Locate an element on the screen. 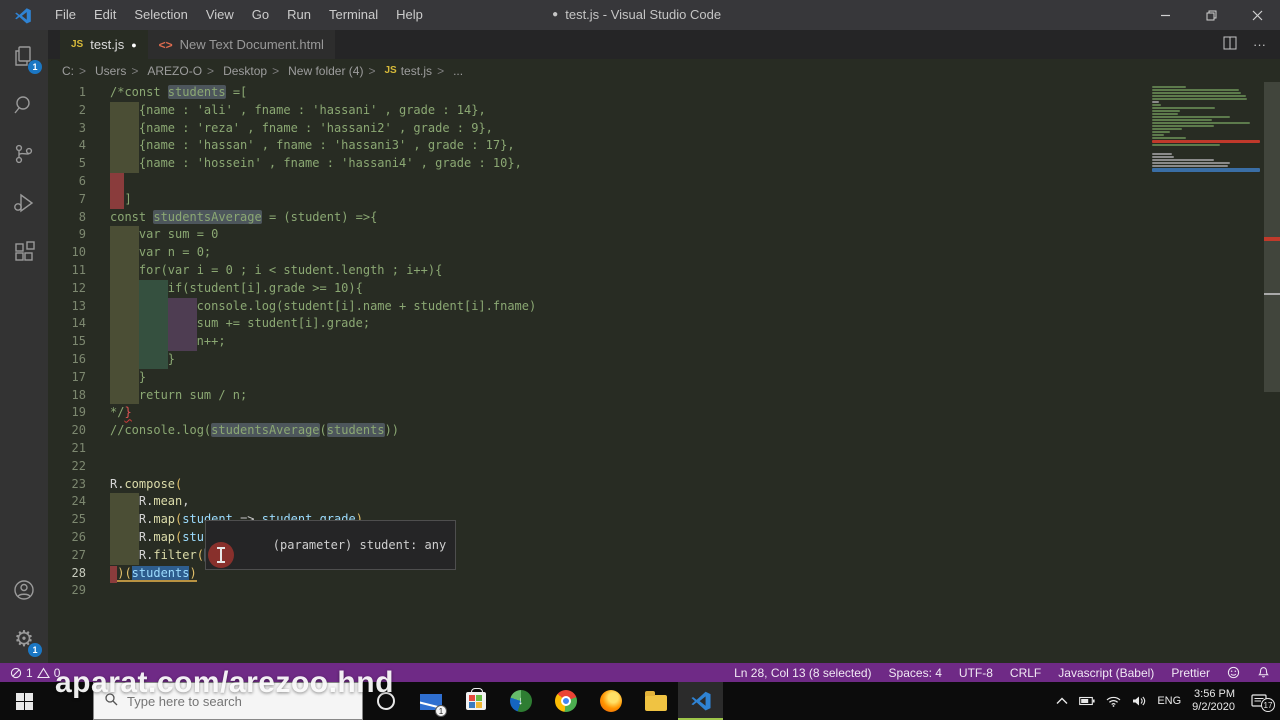 Image resolution: width=1280 pixels, height=720 pixels. code-line: 19 */} is located at coordinates (664, 413).